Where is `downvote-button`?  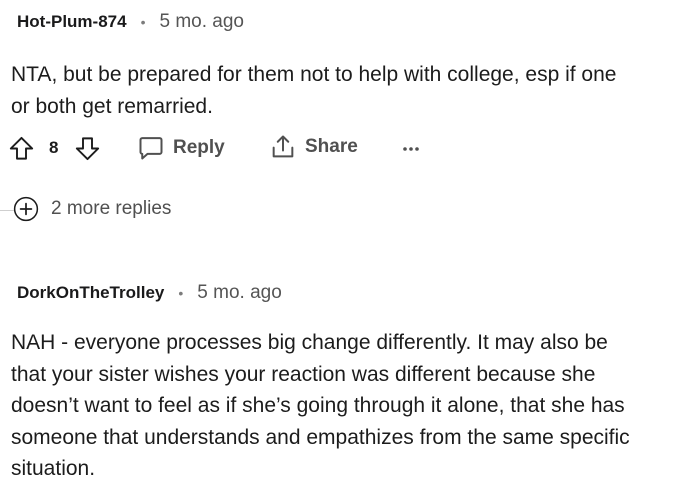
downvote-button is located at coordinates (87, 148).